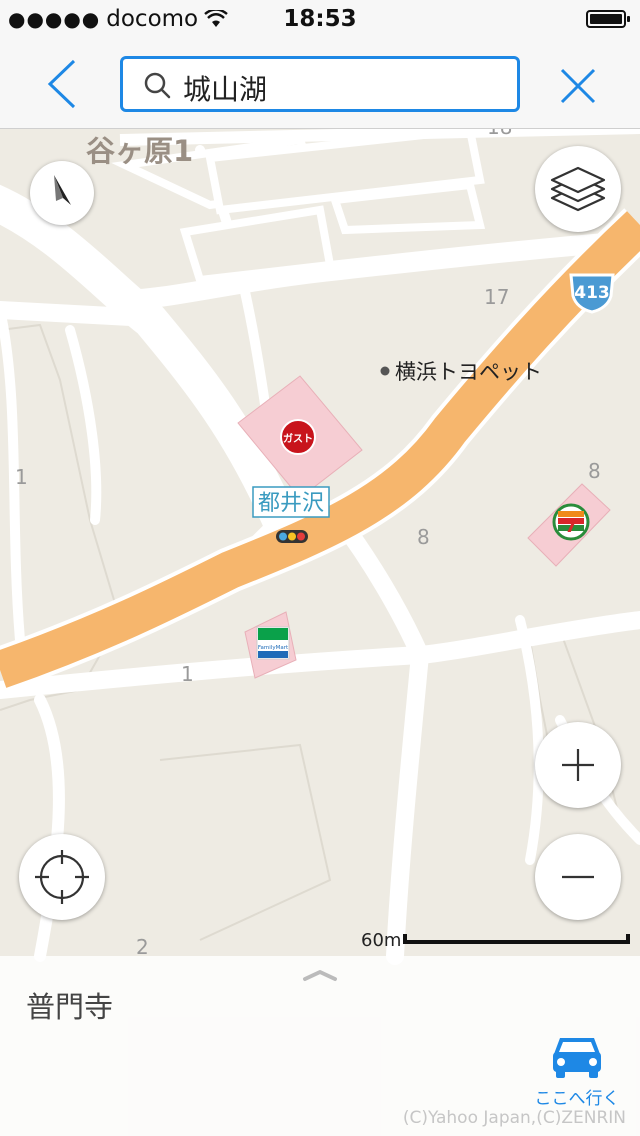  I want to click on zoom-out-button, so click(578, 877).